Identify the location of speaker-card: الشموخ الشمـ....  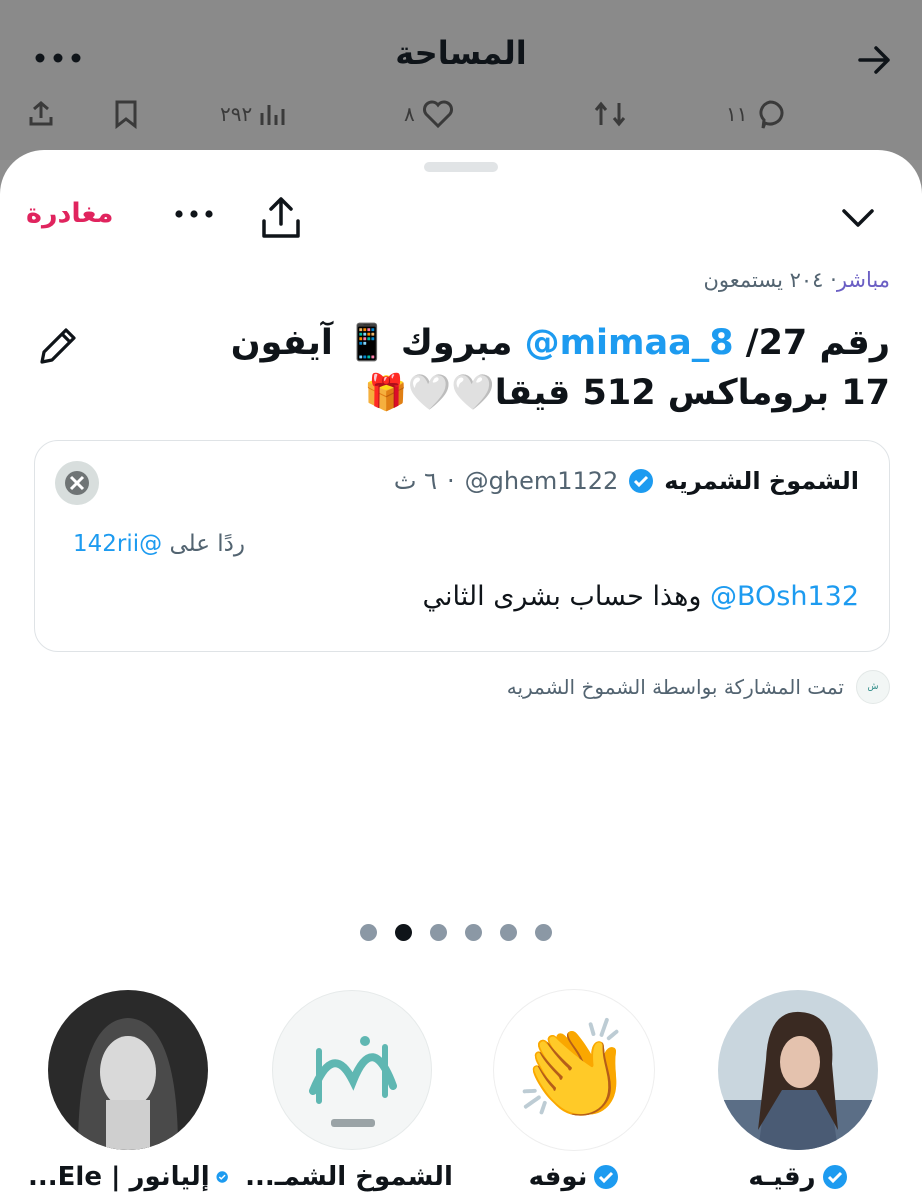
(349, 1095).